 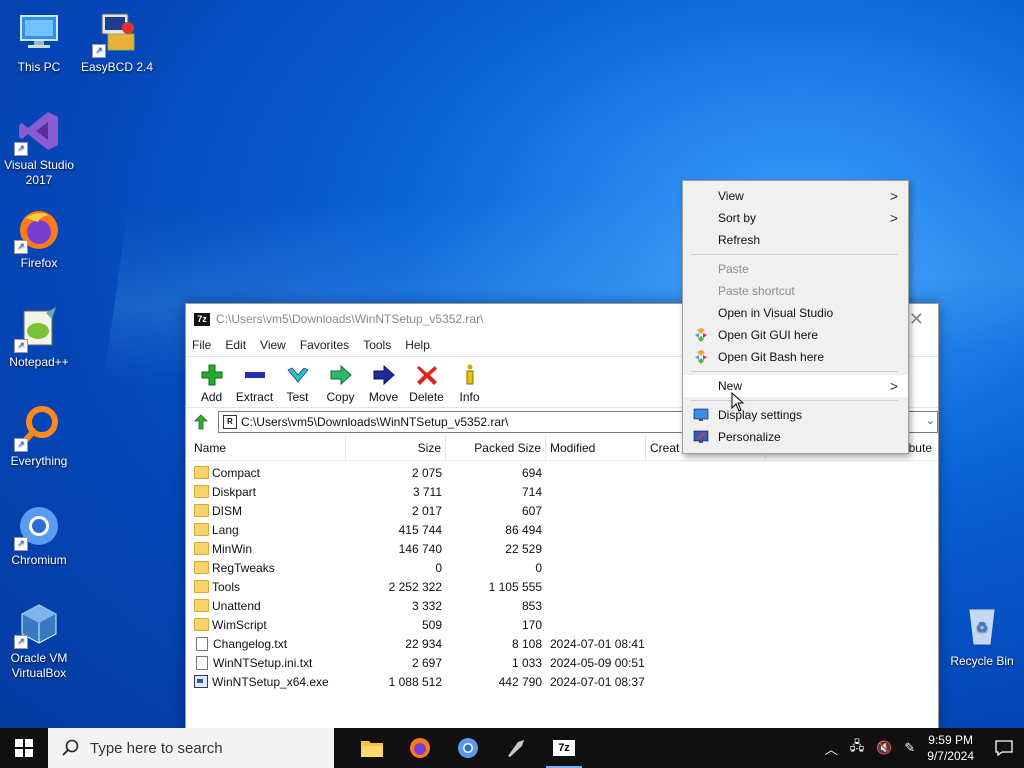 I want to click on taskbar-search-box: Type here to search, so click(x=191, y=748).